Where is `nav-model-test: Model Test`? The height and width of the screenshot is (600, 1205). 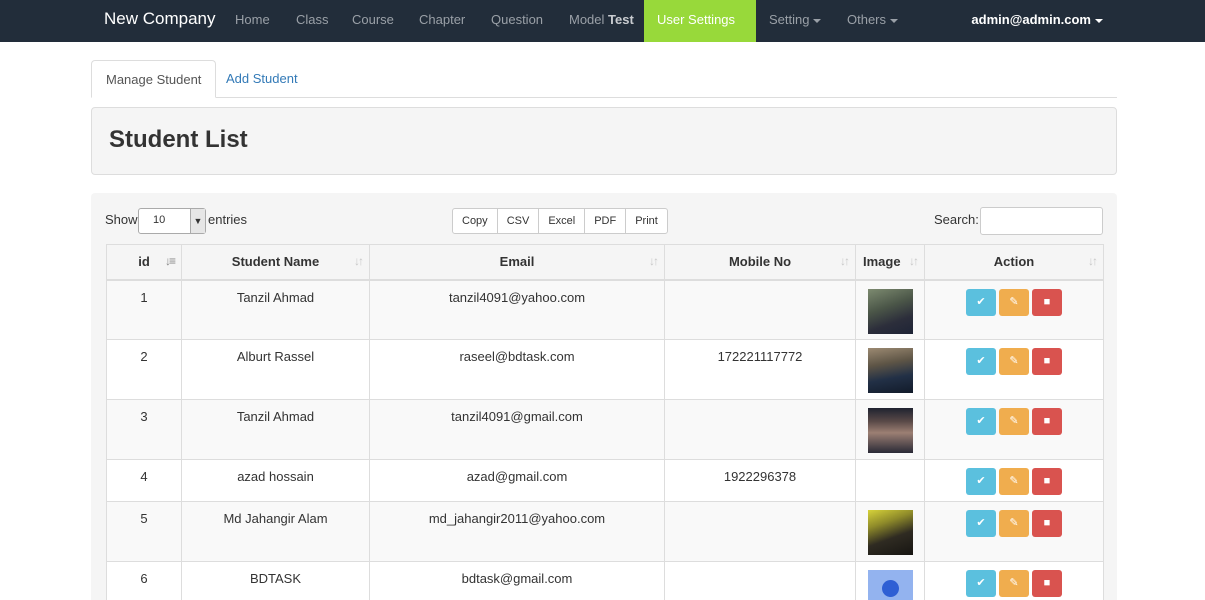
nav-model-test: Model Test is located at coordinates (601, 21).